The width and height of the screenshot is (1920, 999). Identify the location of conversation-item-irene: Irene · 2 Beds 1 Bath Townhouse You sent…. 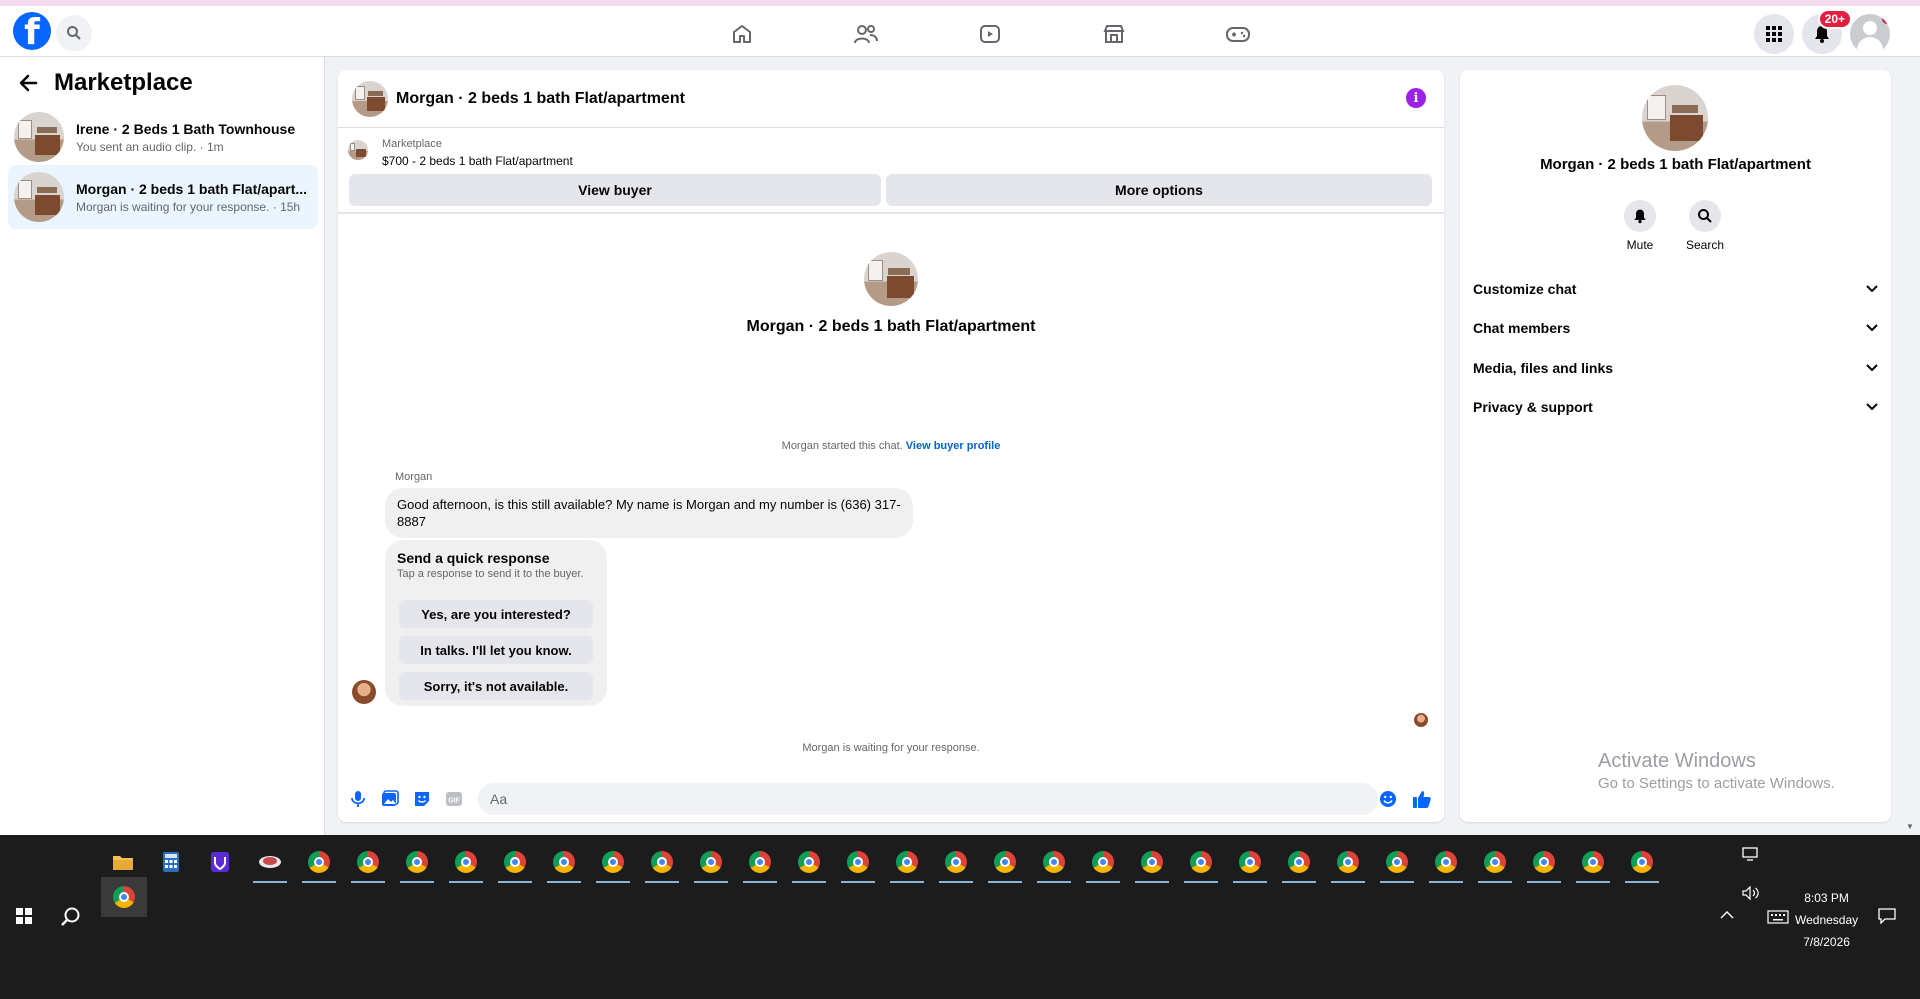
(163, 137).